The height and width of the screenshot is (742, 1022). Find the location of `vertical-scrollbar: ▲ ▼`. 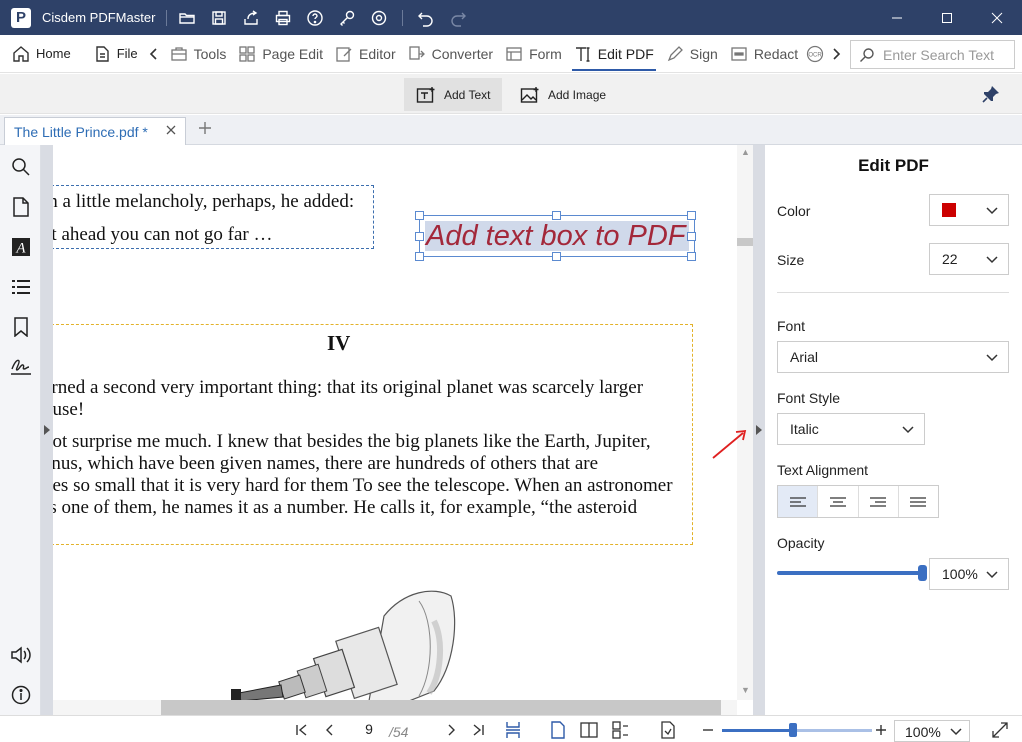

vertical-scrollbar: ▲ ▼ is located at coordinates (745, 422).